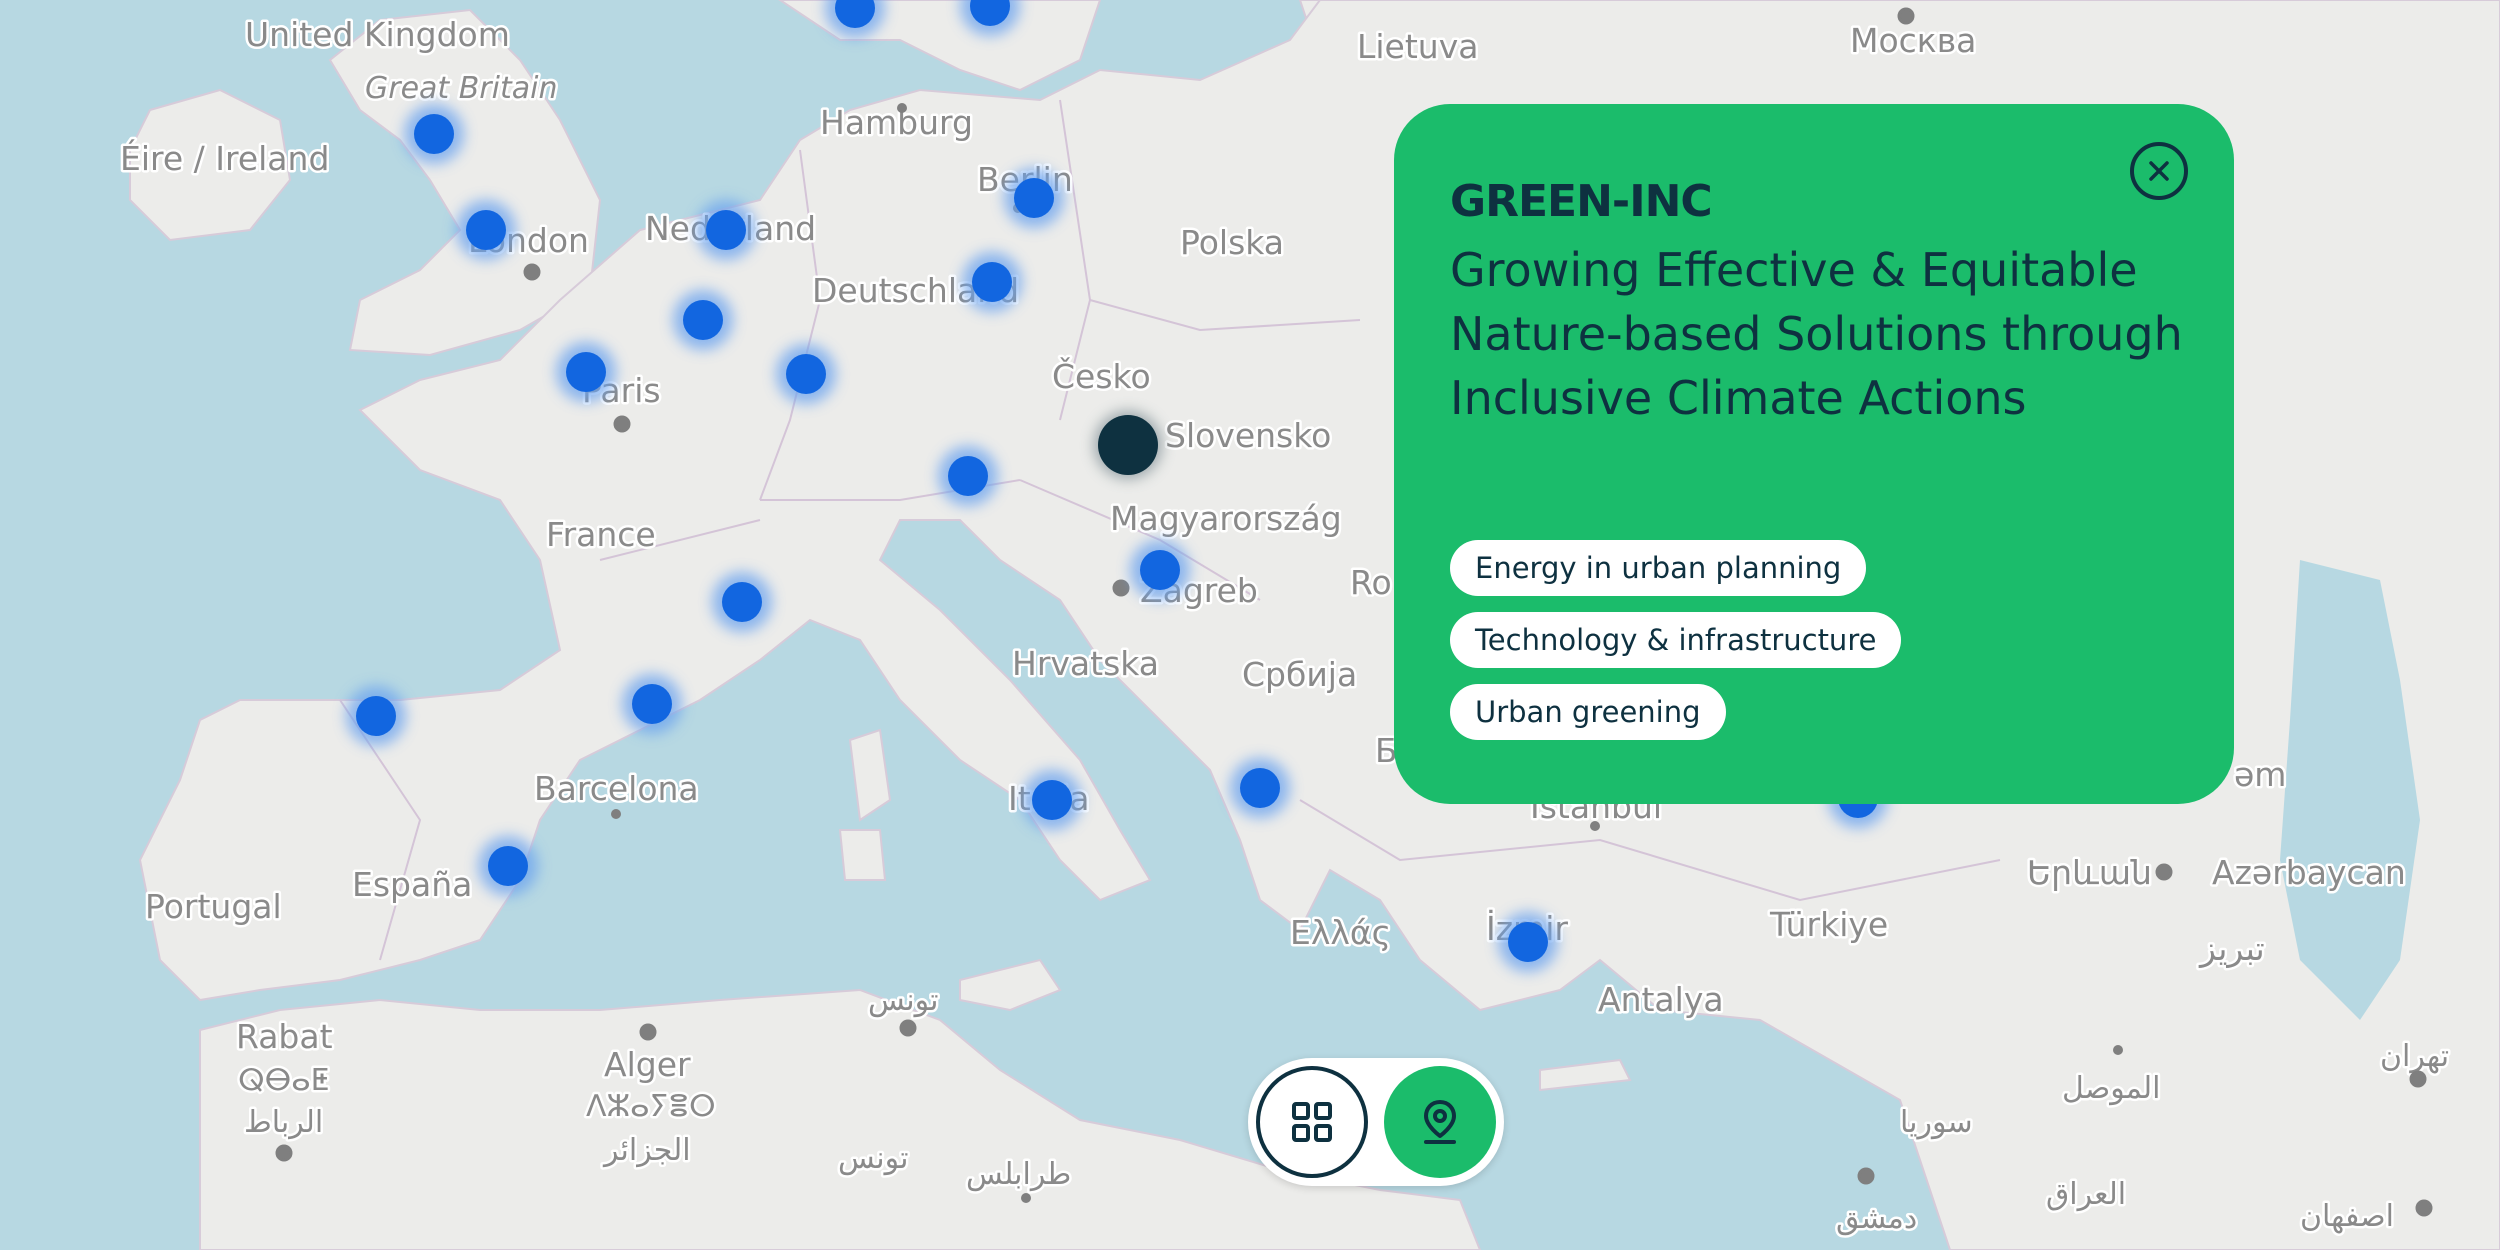  What do you see at coordinates (213, 906) in the screenshot?
I see `label-portugal: Portugal` at bounding box center [213, 906].